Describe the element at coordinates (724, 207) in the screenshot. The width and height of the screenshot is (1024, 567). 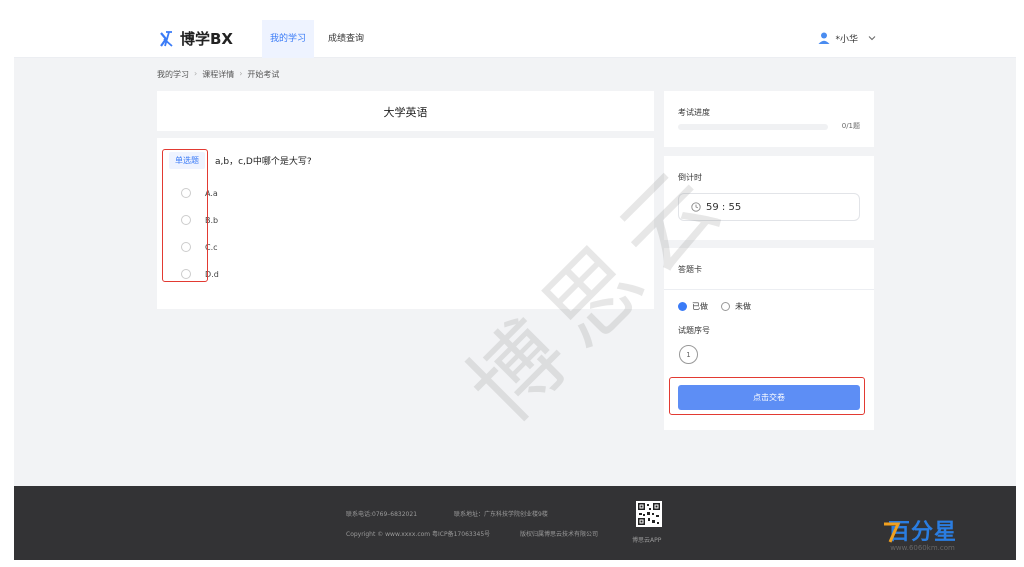
I see `countdown-value: 59 : 55` at that location.